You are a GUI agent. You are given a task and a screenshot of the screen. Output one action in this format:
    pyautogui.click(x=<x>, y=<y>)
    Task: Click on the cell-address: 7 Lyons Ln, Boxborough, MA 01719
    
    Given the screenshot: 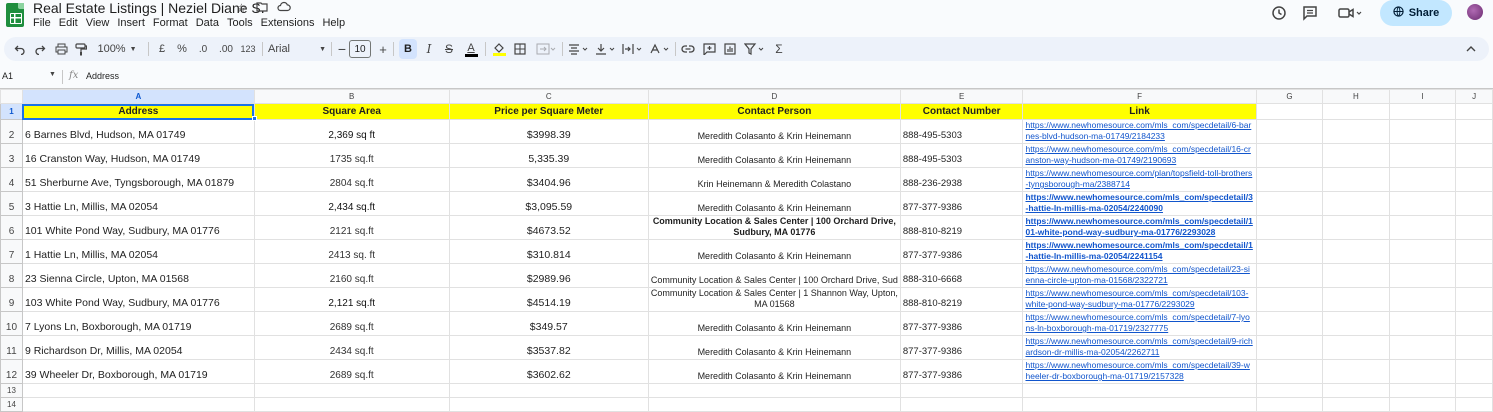 What is the action you would take?
    pyautogui.click(x=138, y=323)
    